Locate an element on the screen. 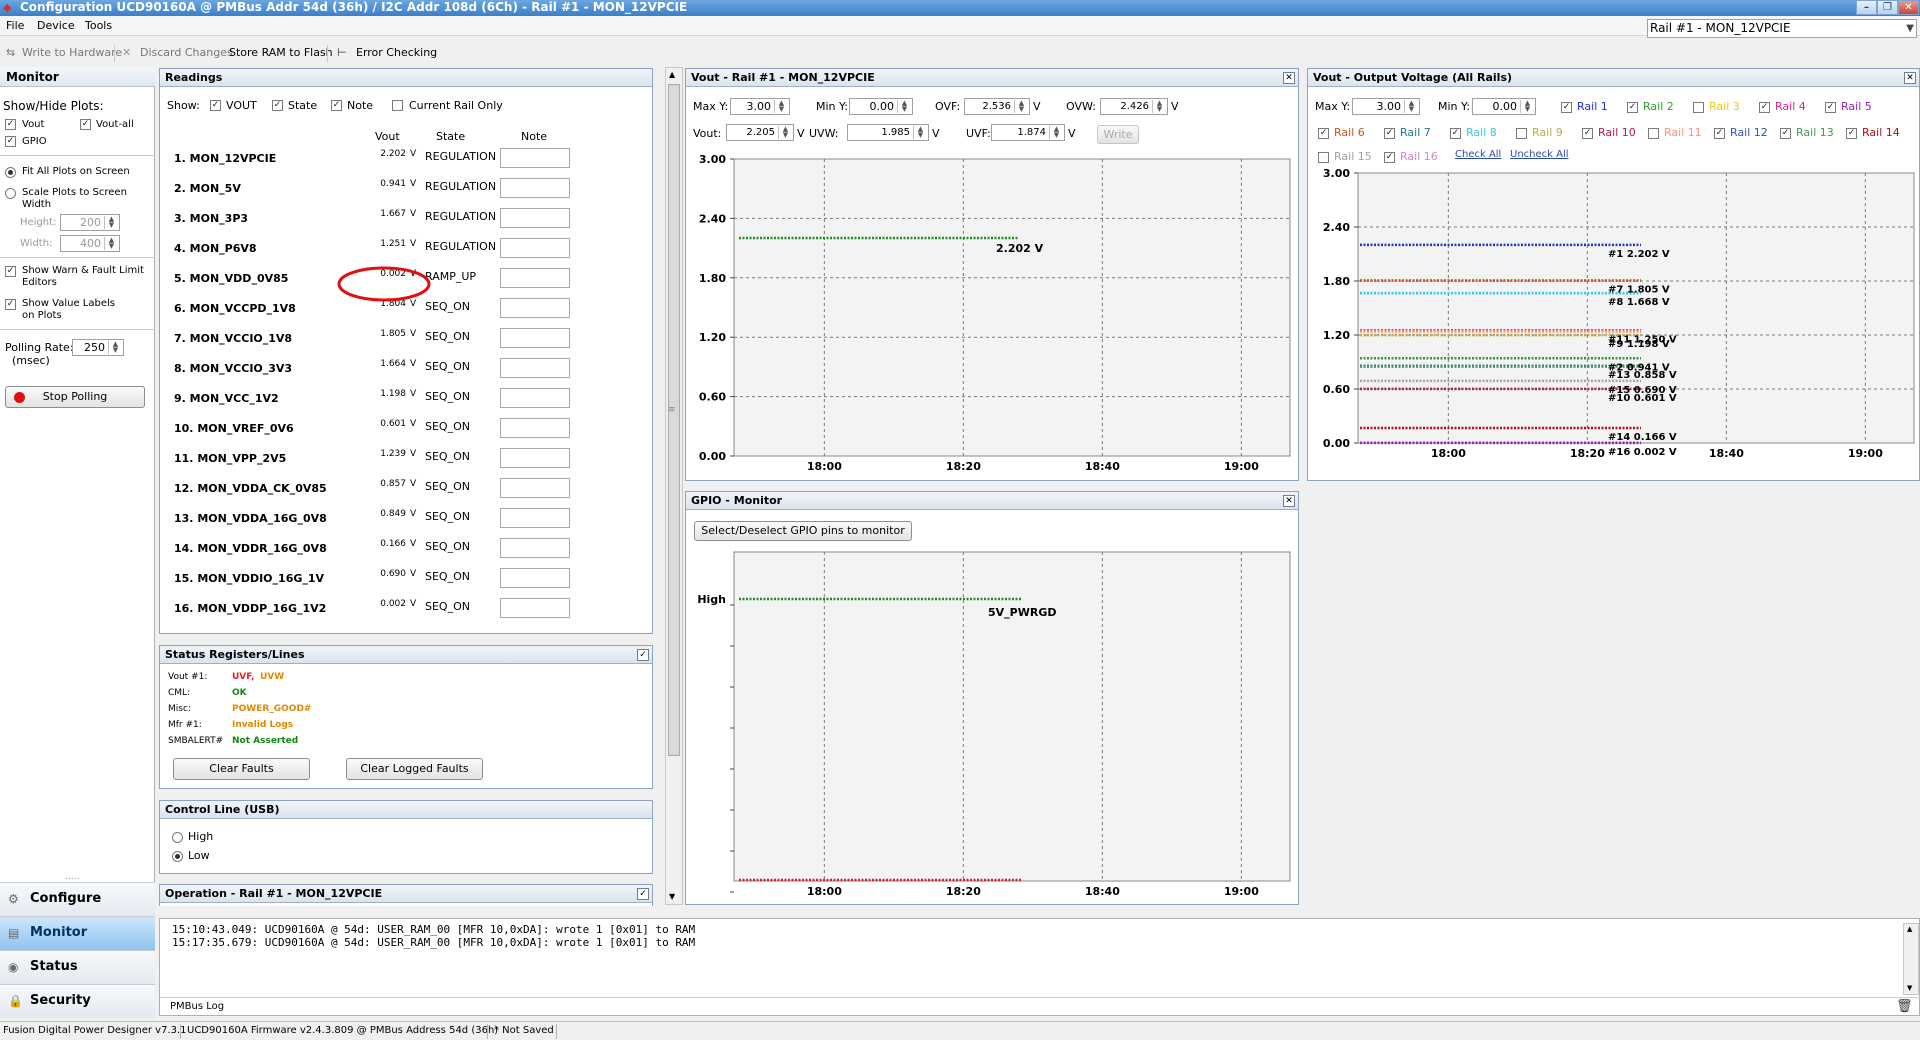  status-registers-checkbox: ✓ is located at coordinates (643, 655).